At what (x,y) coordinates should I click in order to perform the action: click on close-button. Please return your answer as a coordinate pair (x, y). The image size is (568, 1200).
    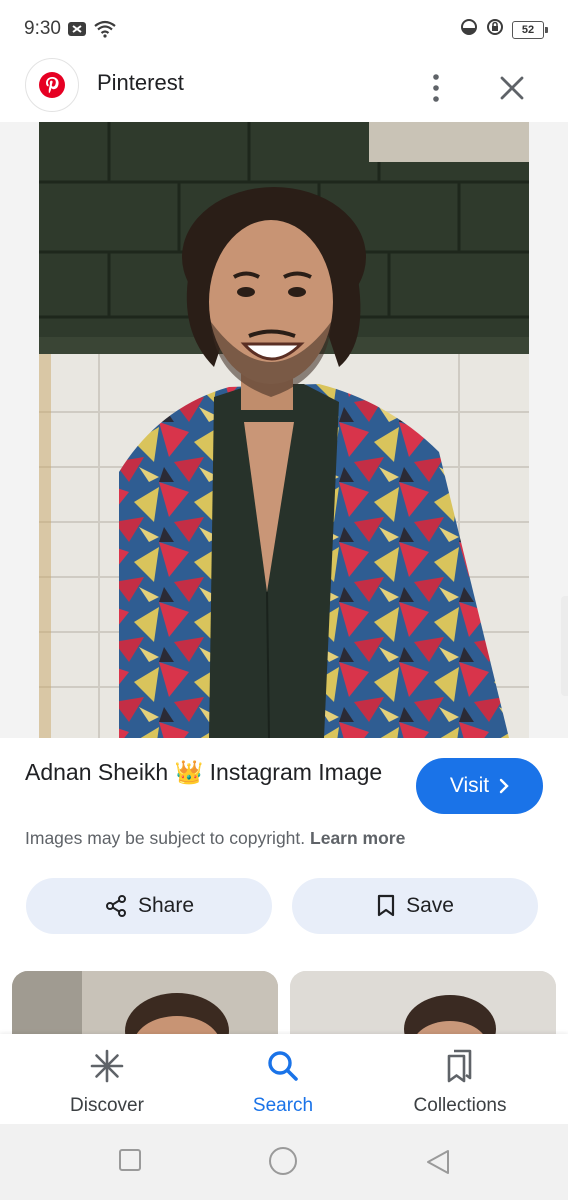
    Looking at the image, I should click on (512, 84).